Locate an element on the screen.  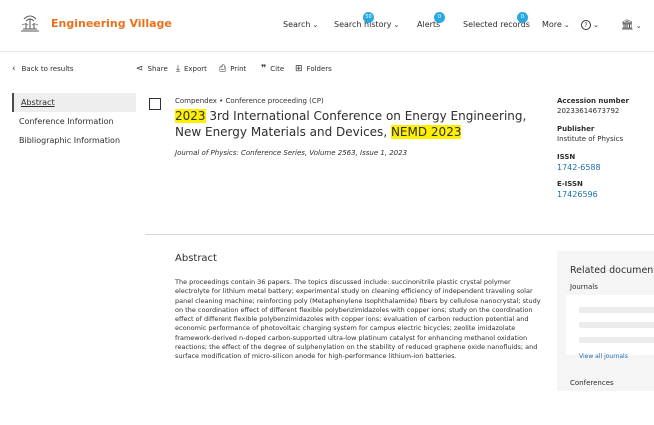
search-history-count-badge: 50 is located at coordinates (368, 17).